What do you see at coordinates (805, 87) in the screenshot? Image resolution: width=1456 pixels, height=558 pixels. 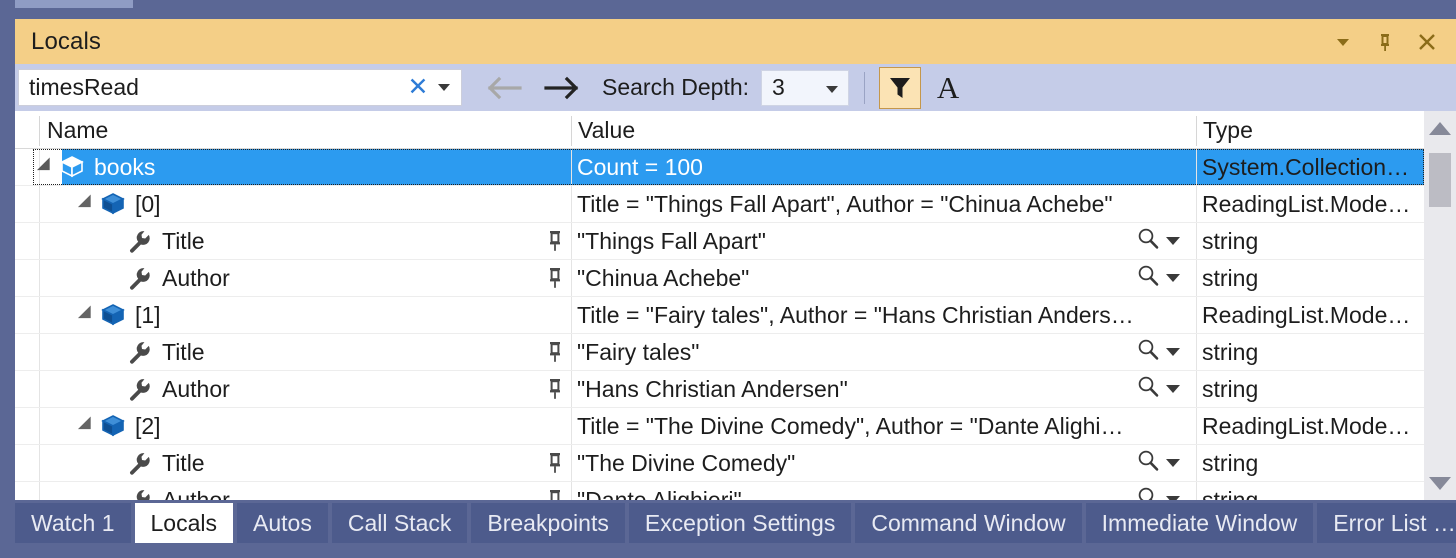 I see `search-depth-select: 3` at bounding box center [805, 87].